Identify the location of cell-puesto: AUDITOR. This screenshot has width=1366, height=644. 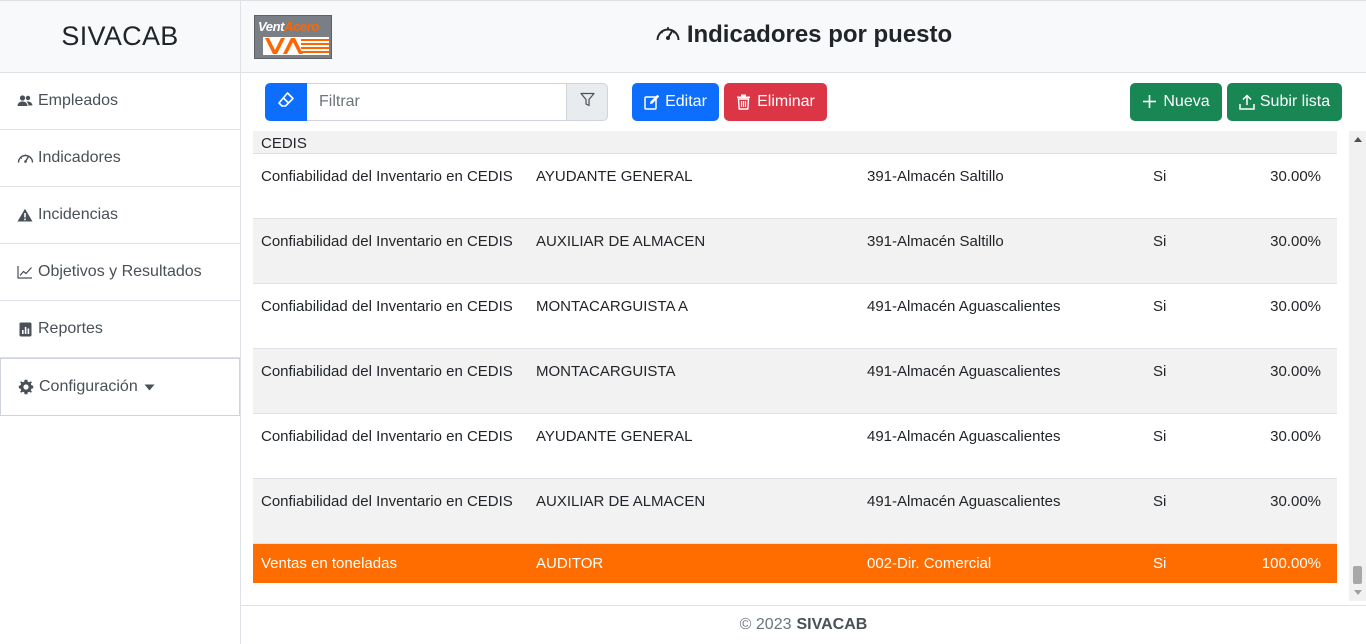
(570, 563).